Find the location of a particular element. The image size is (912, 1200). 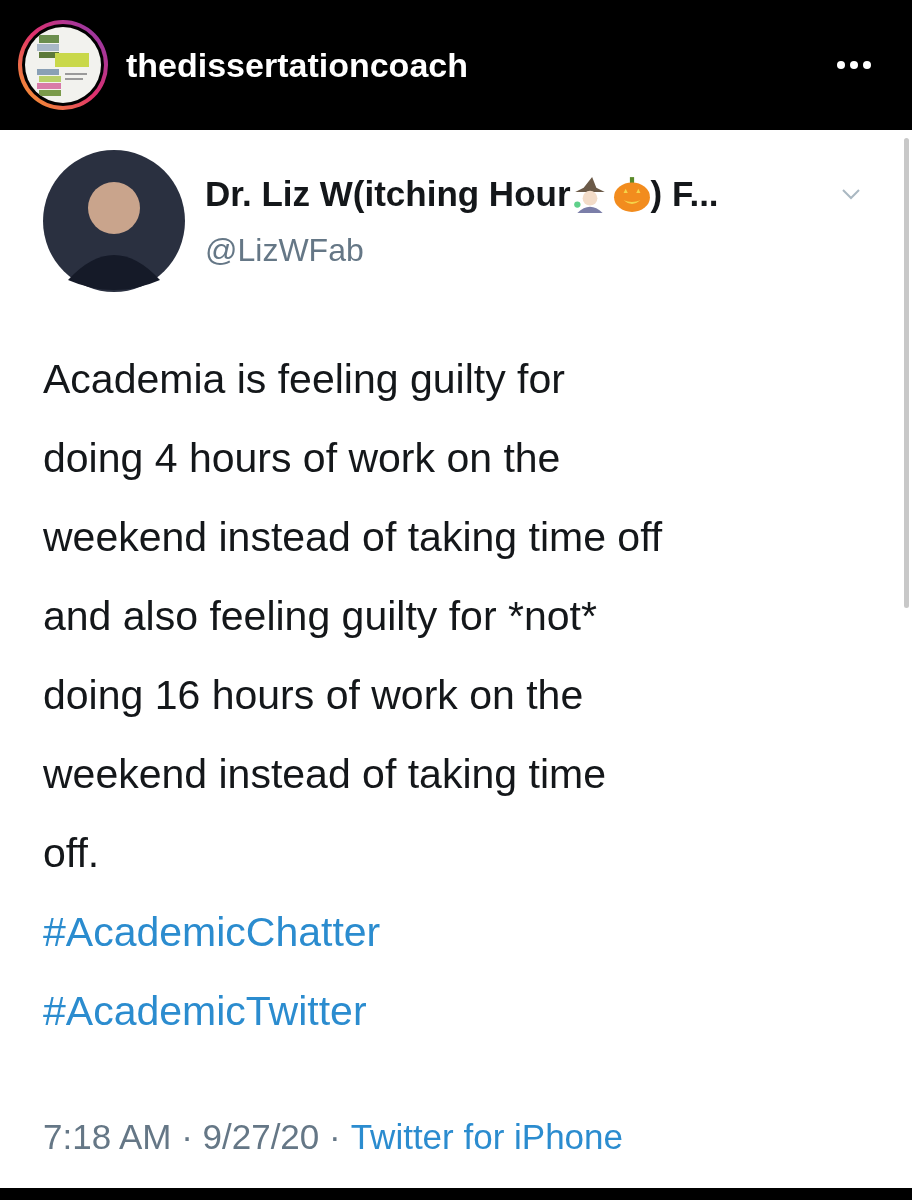

display-name: Dr. Liz W(itching Hour is located at coordinates (388, 193).